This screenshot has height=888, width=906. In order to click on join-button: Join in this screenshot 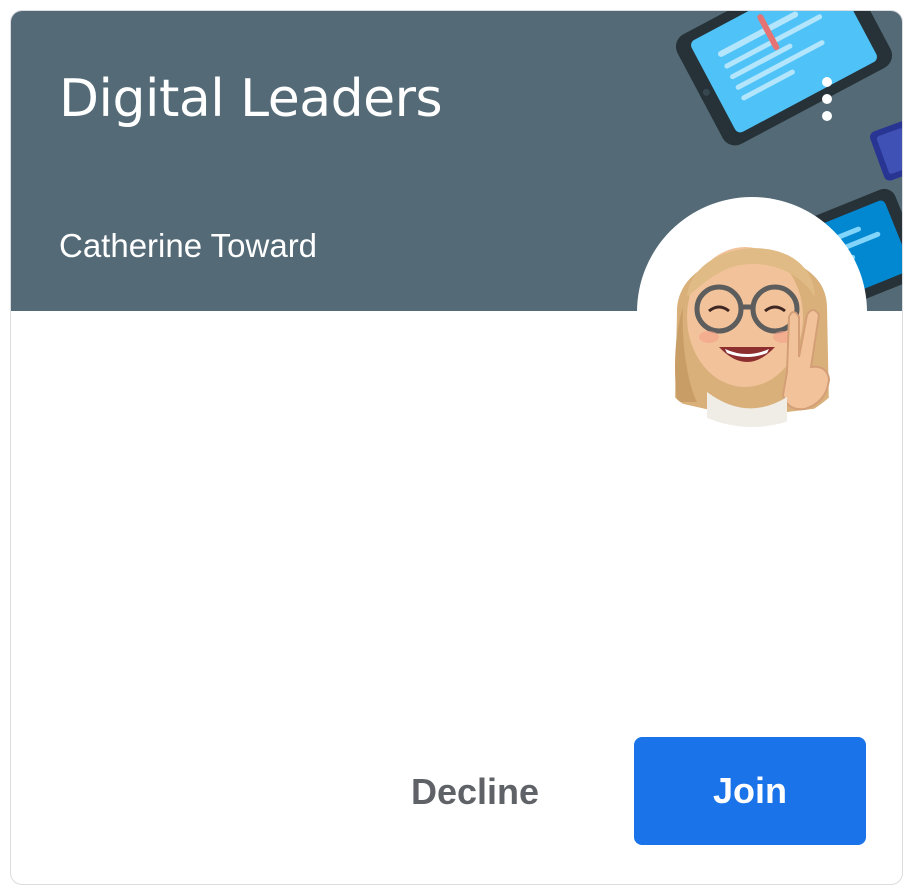, I will do `click(750, 791)`.